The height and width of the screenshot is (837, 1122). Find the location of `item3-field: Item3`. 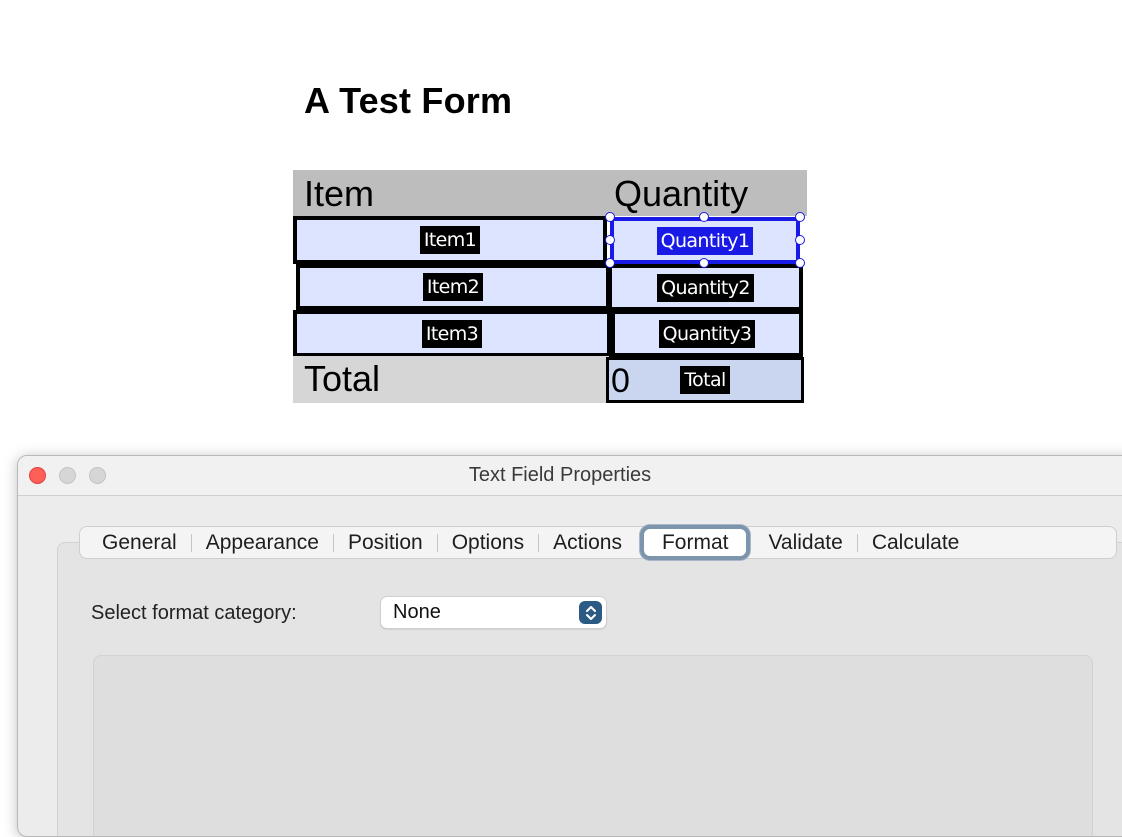

item3-field: Item3 is located at coordinates (452, 333).